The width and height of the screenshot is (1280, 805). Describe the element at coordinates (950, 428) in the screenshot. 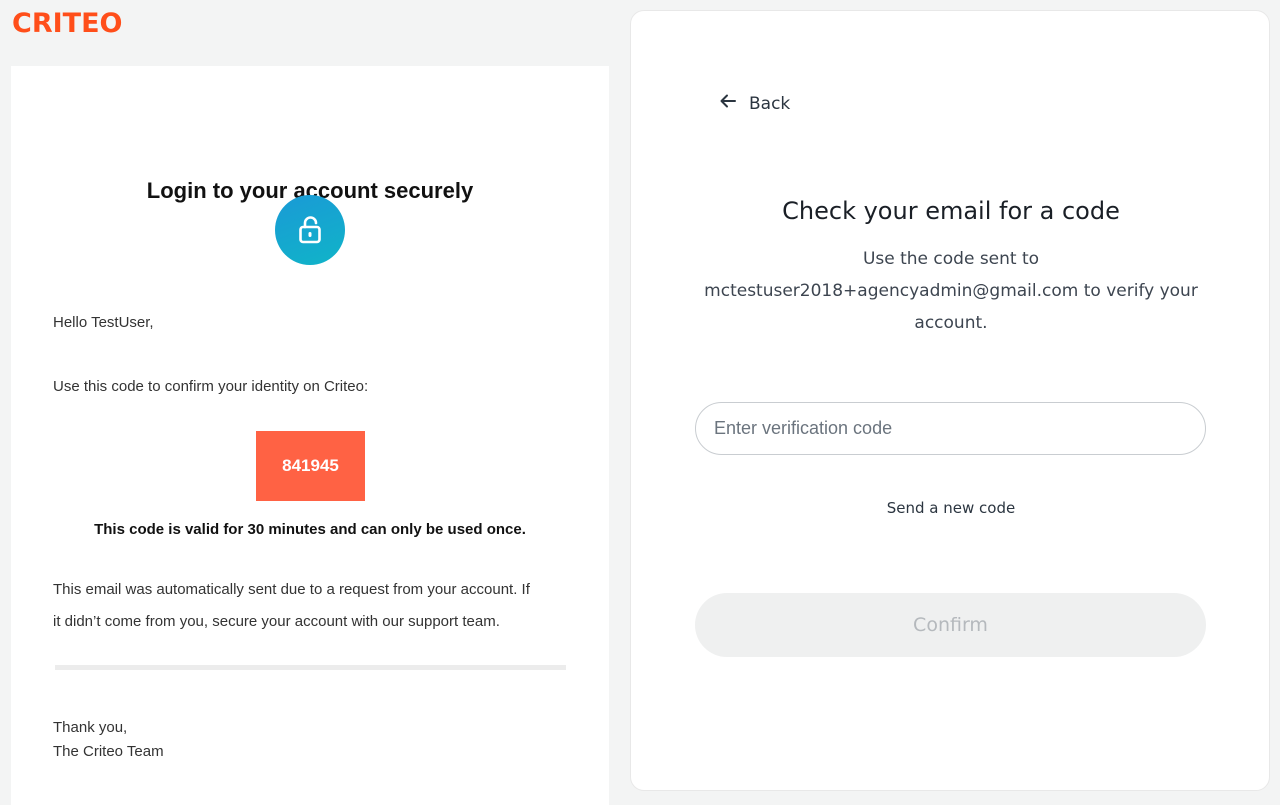

I see `verification-code-input` at that location.